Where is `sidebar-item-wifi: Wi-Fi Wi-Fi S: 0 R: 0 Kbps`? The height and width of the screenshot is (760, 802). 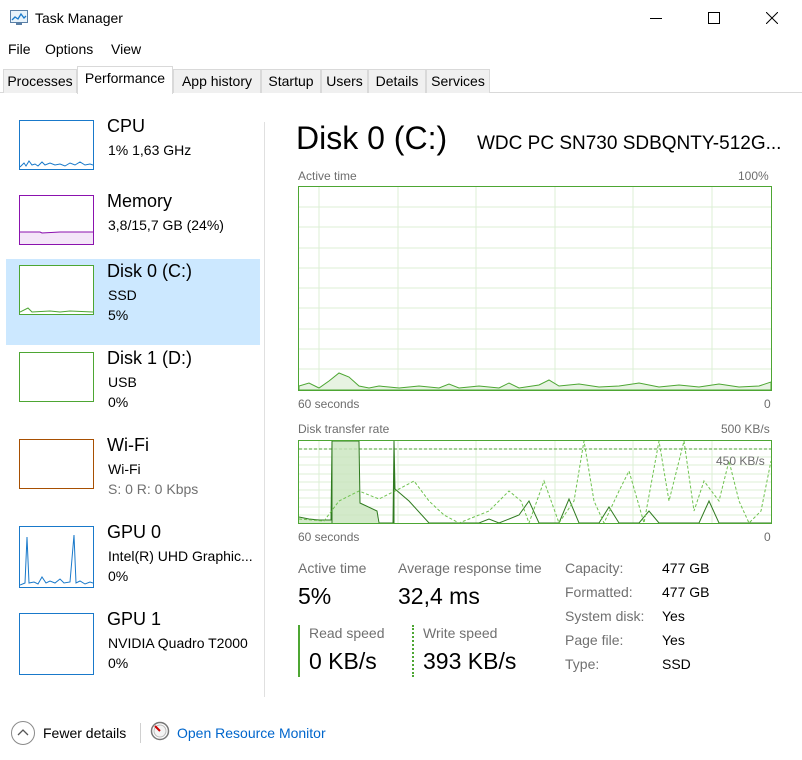
sidebar-item-wifi: Wi-Fi Wi-Fi S: 0 R: 0 Kbps is located at coordinates (133, 476).